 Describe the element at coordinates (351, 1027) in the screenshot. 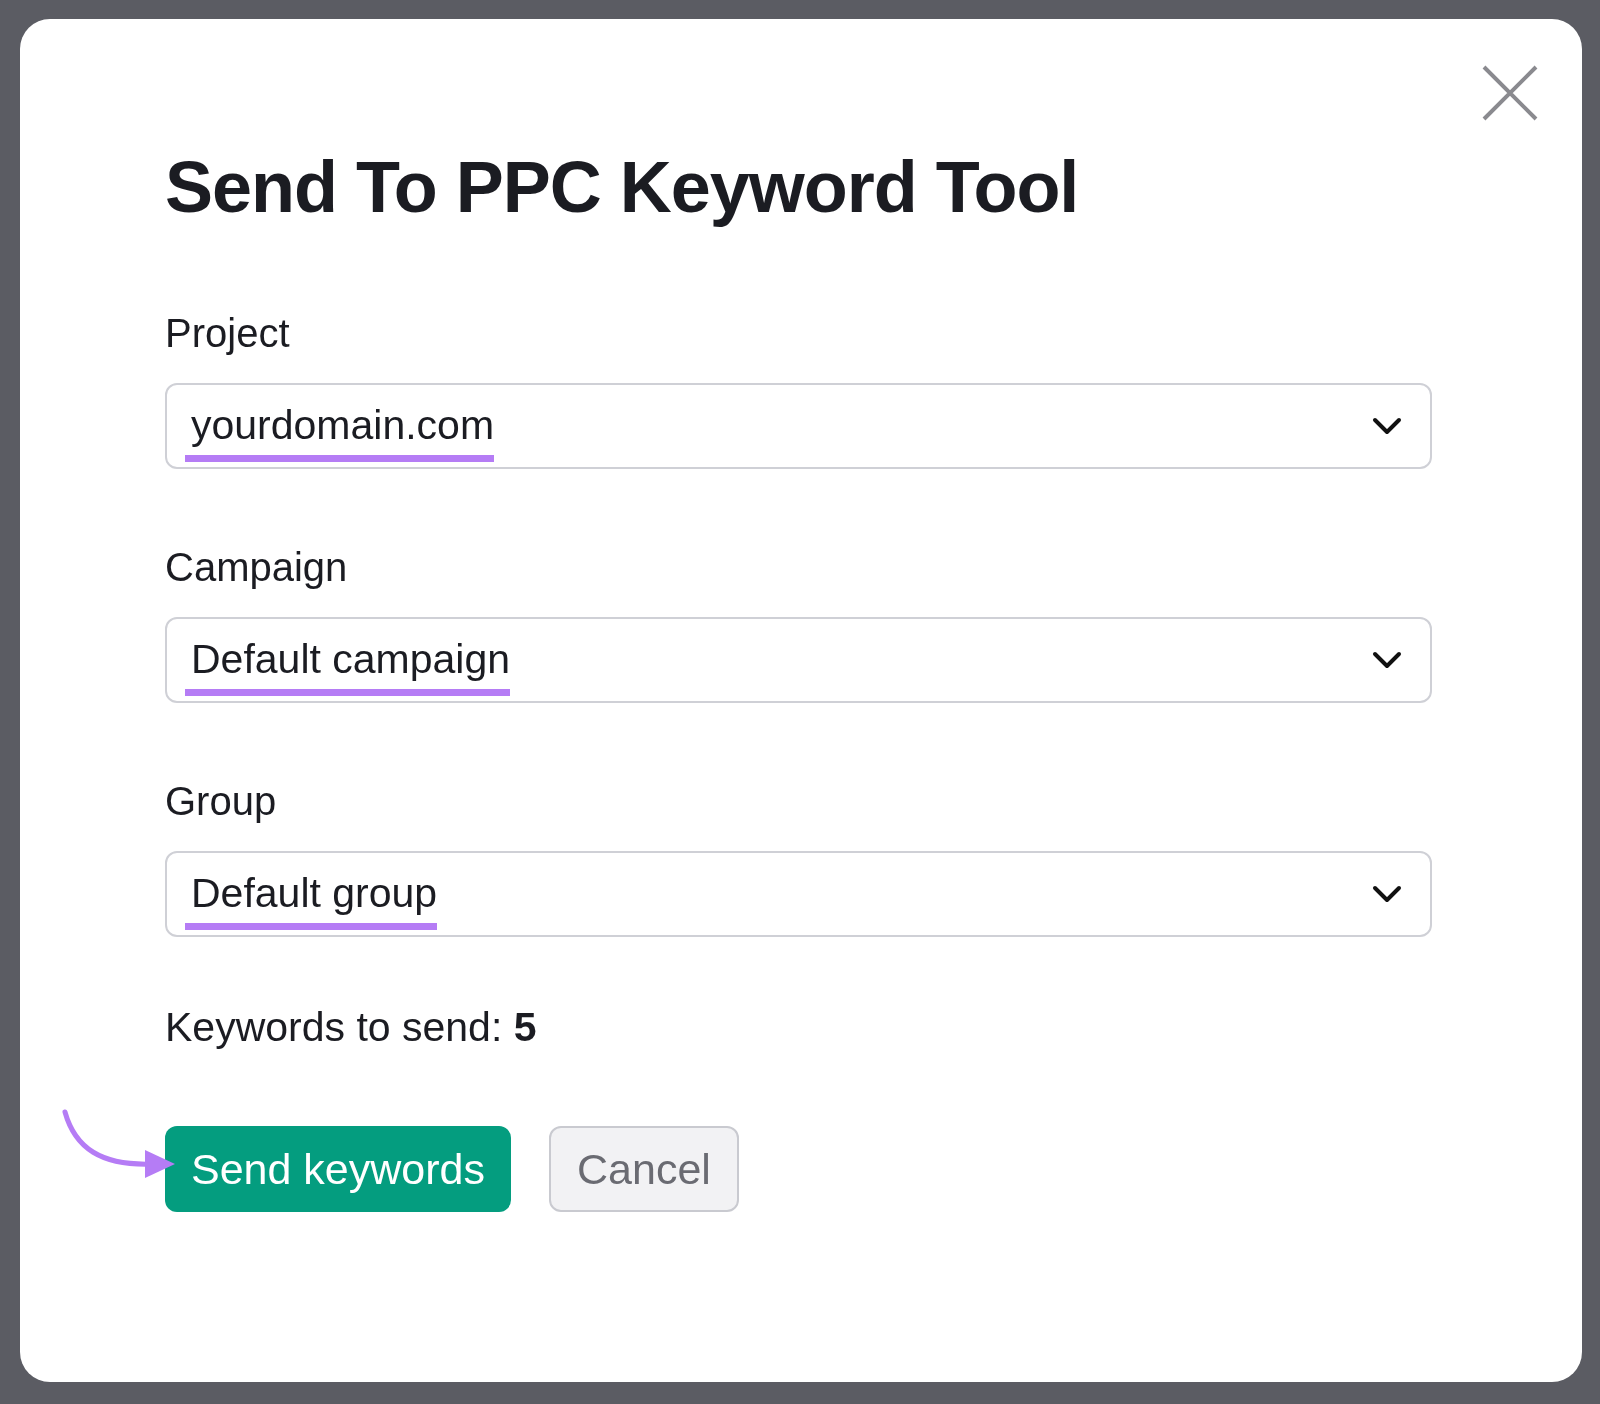

I see `keywords-count-text: Keywords to send: 5` at that location.